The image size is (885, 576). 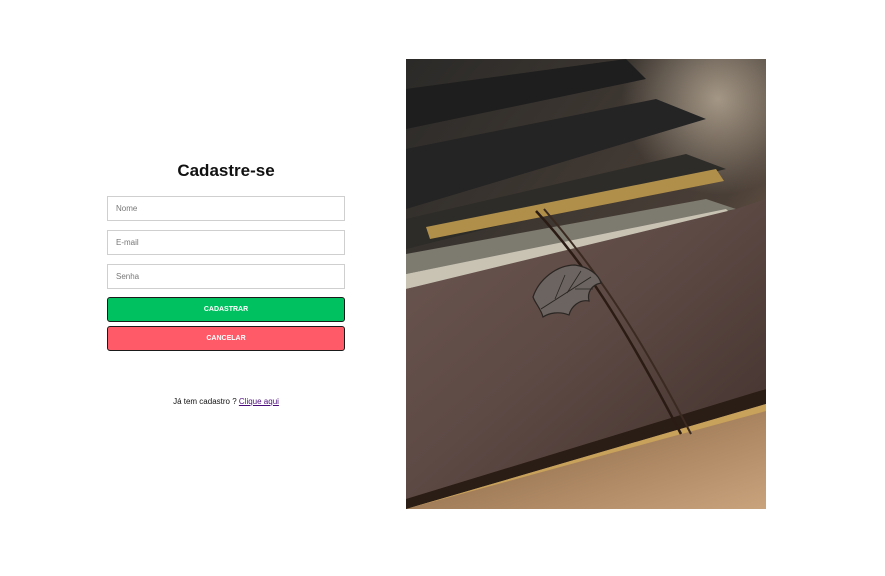 I want to click on login-prompt: Já tem cadastro ? Clique aqui, so click(x=226, y=401).